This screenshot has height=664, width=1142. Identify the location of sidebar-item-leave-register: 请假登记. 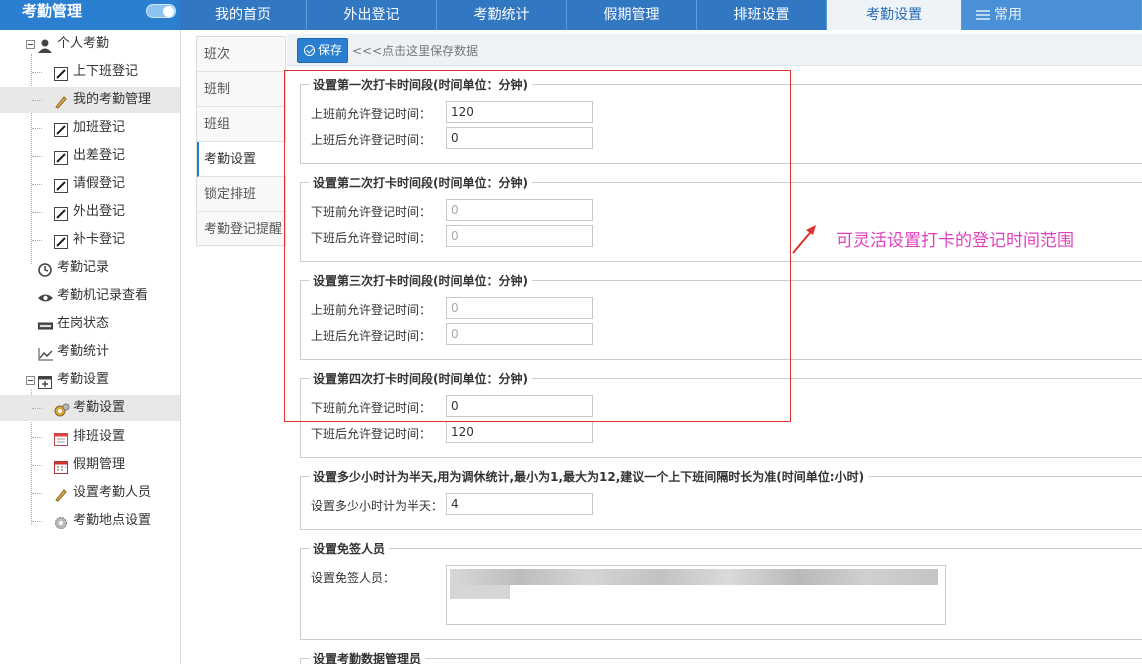
(90, 184).